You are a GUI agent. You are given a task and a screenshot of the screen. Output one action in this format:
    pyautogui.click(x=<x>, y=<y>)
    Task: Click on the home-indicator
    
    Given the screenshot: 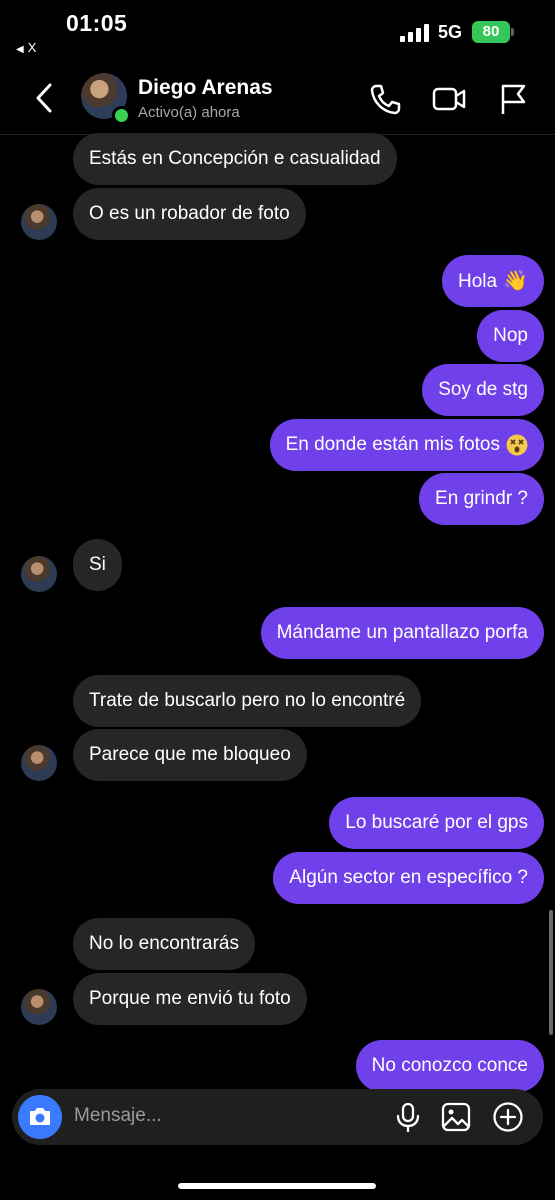 What is the action you would take?
    pyautogui.click(x=277, y=1186)
    